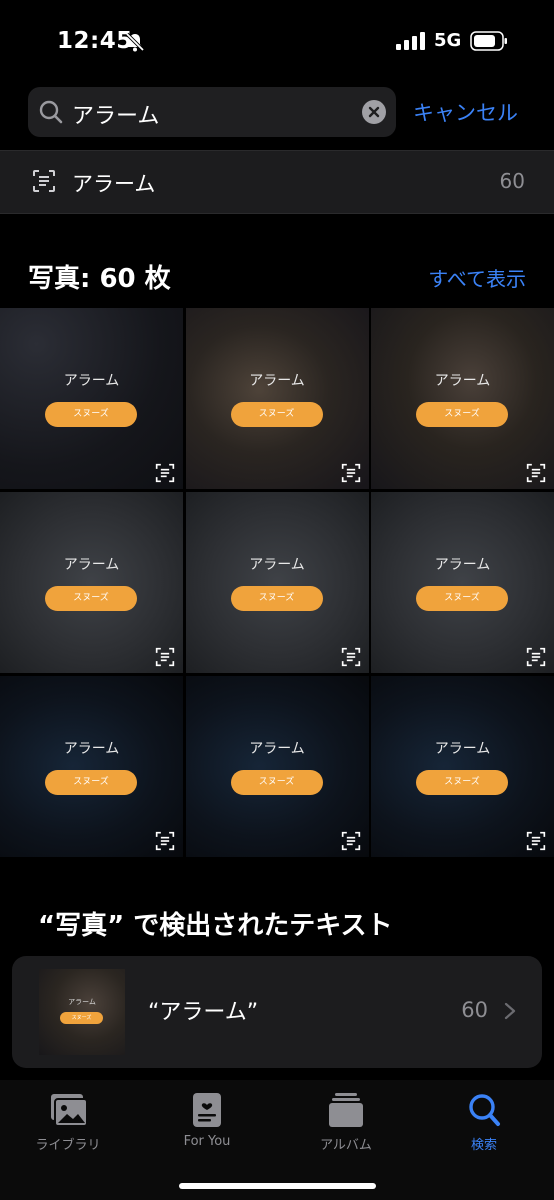  What do you see at coordinates (44, 181) in the screenshot?
I see `text-scan-icon` at bounding box center [44, 181].